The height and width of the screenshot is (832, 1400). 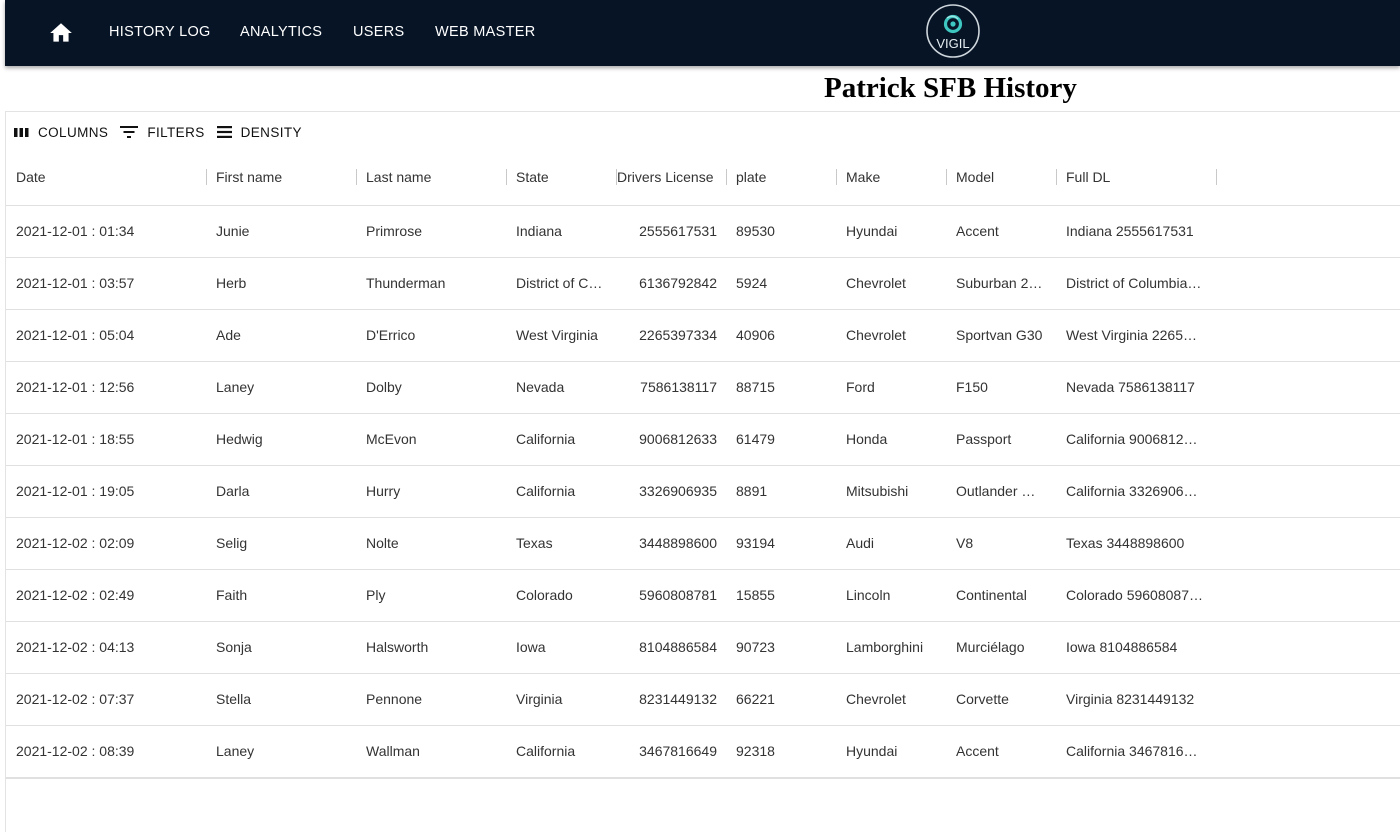 I want to click on cell-model: V8, so click(x=1002, y=543).